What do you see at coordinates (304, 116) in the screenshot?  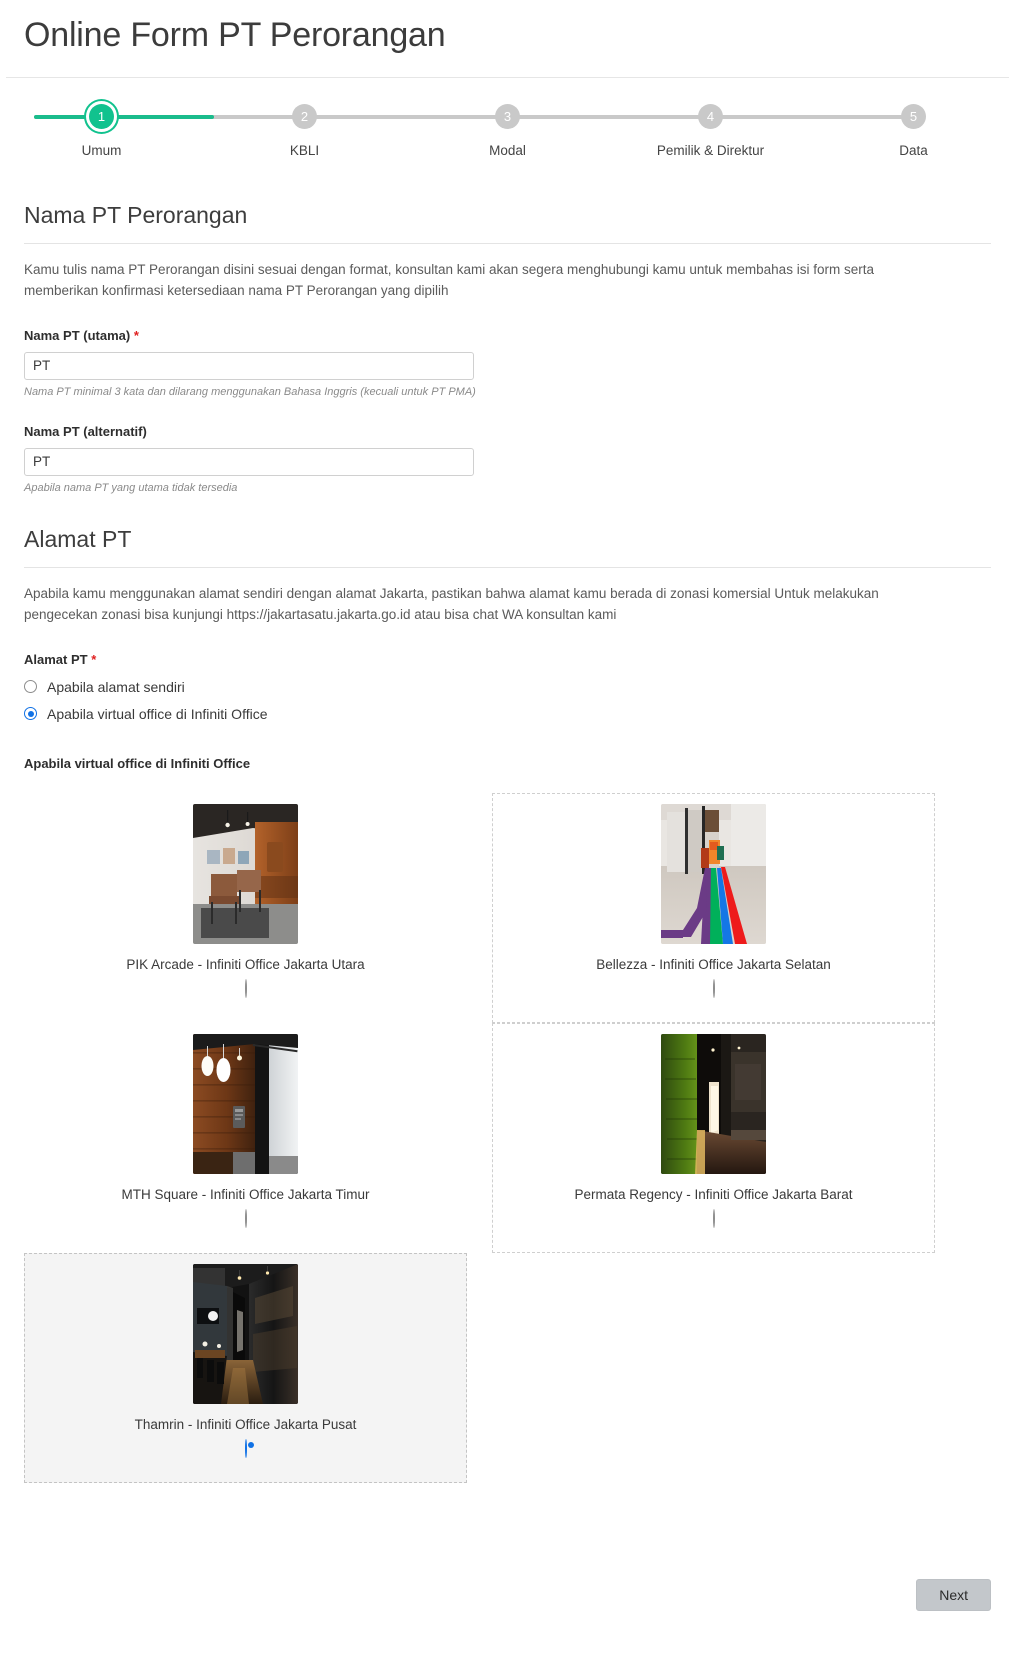 I see `step-number: 2` at bounding box center [304, 116].